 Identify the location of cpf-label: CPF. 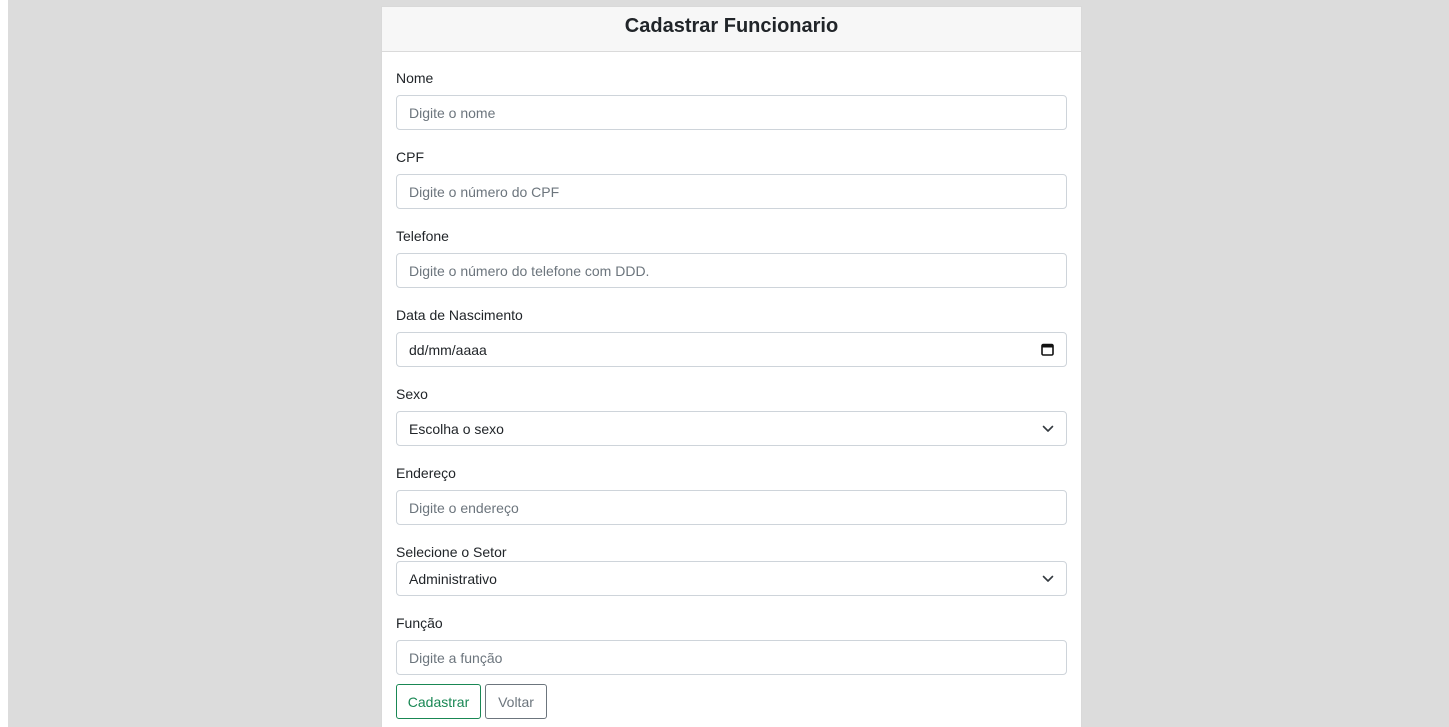
(410, 157).